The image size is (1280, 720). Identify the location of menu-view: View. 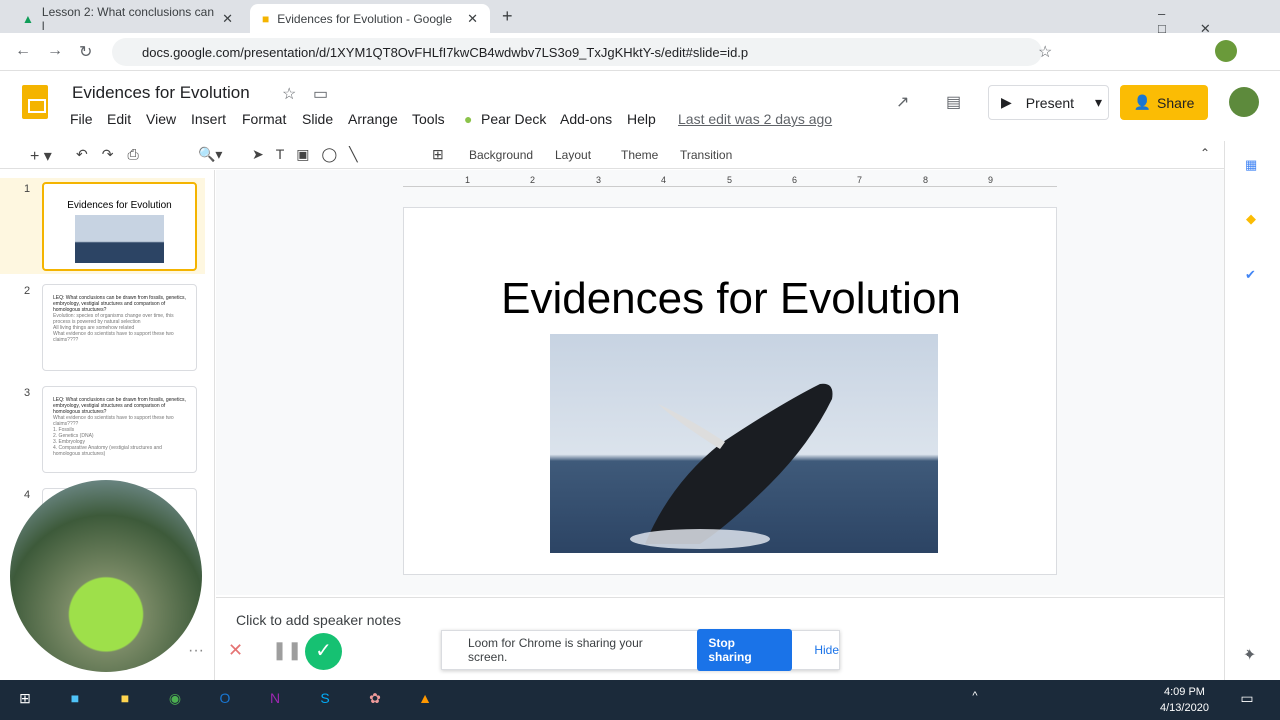
(161, 119).